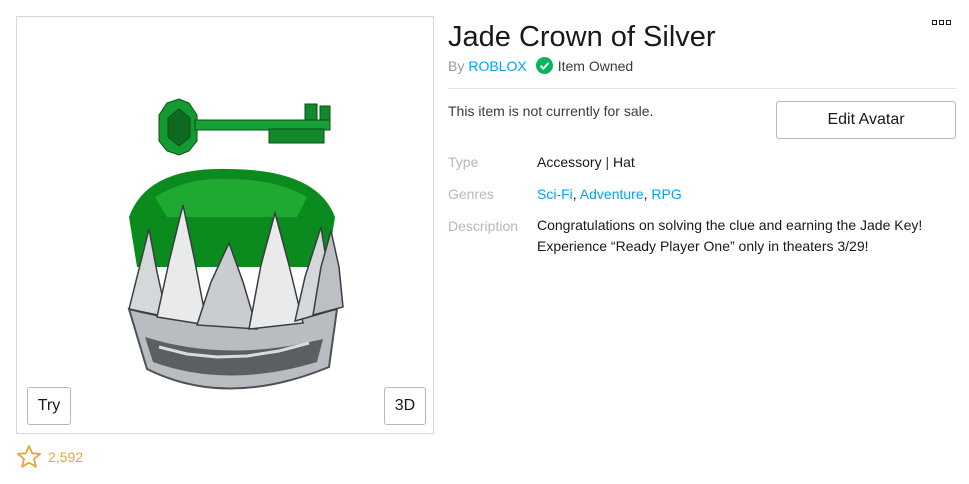 The width and height of the screenshot is (969, 484). Describe the element at coordinates (582, 37) in the screenshot. I see `item-title: Jade Crown of Silver` at that location.